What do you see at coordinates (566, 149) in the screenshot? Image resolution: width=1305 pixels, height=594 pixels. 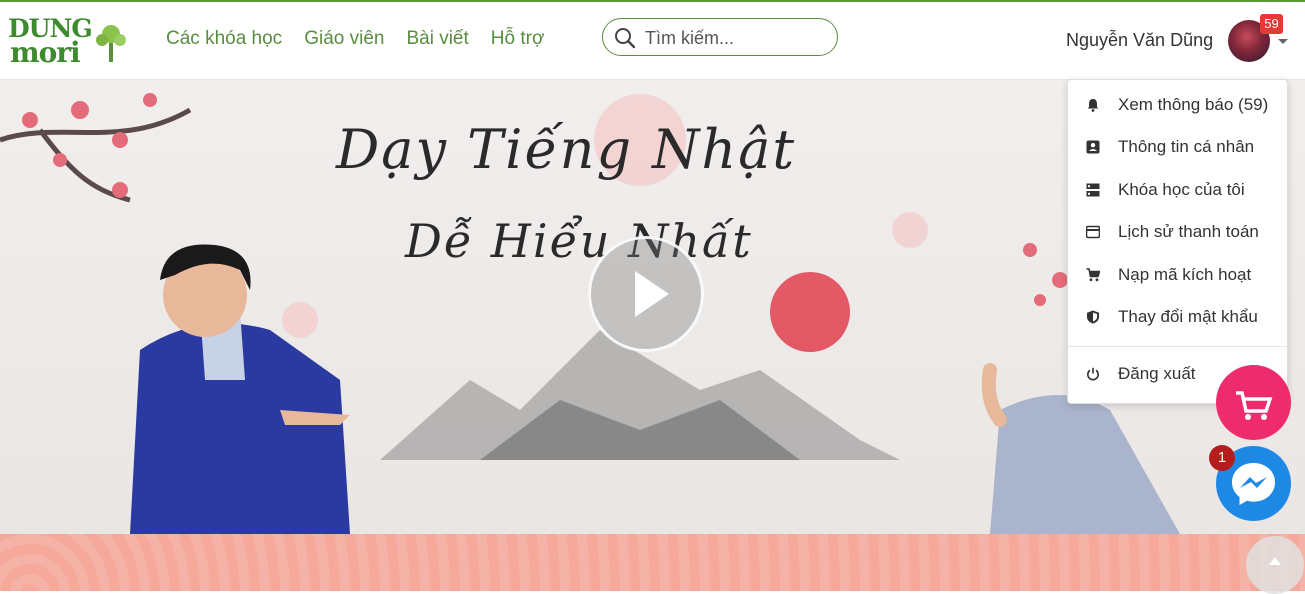 I see `hero-title-line1: Dạy Tiếng Nhật` at bounding box center [566, 149].